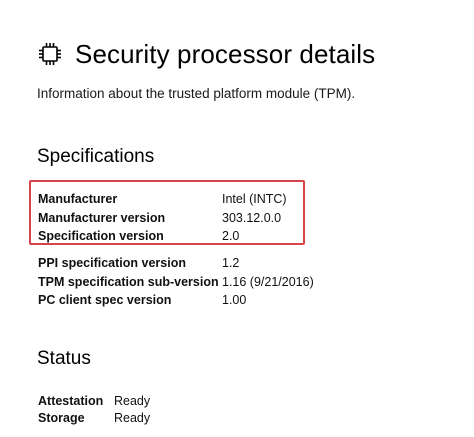  I want to click on spec-value: 303.12.0.0, so click(252, 217).